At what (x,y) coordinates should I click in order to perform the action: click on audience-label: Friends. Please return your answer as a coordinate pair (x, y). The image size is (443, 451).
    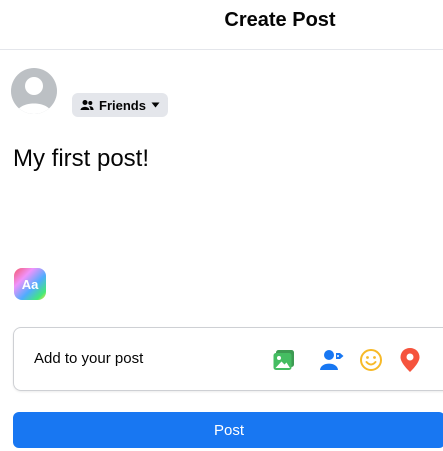
    Looking at the image, I should click on (122, 105).